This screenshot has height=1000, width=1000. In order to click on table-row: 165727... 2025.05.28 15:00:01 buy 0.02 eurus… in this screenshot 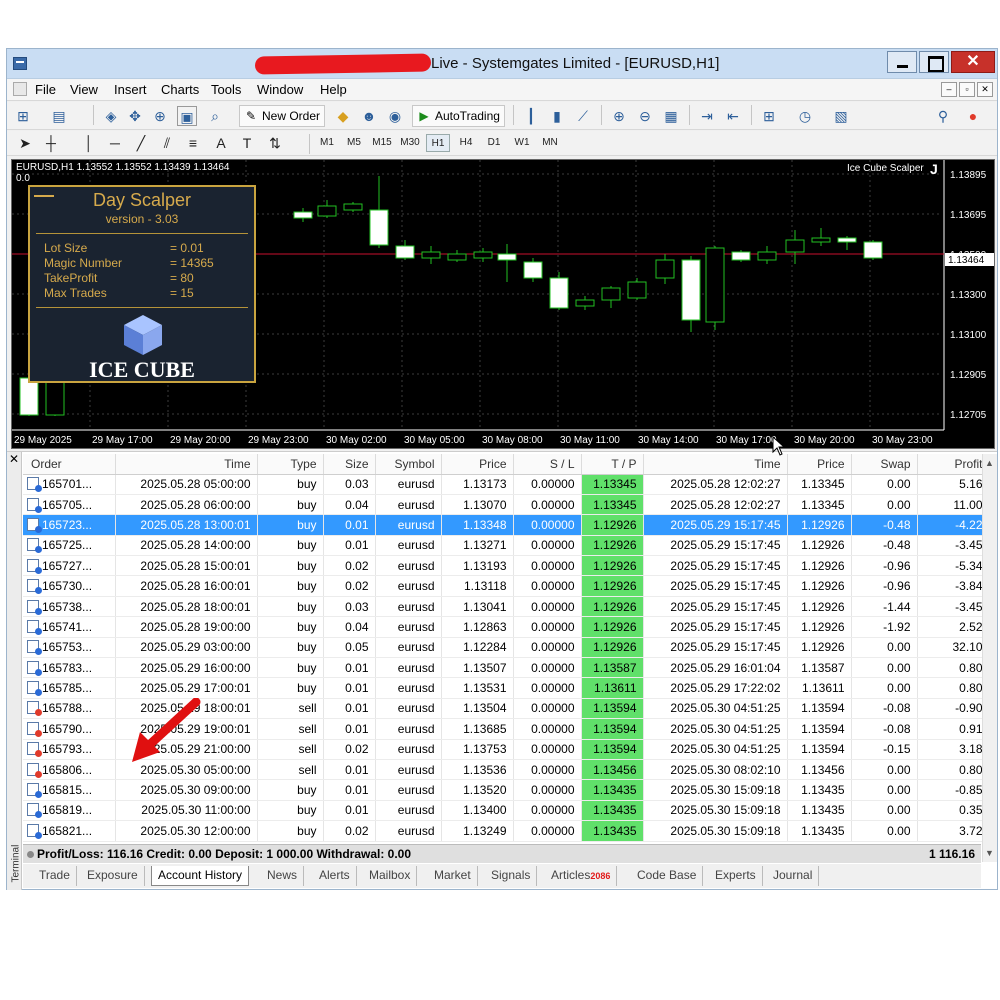, I will do `click(506, 566)`.